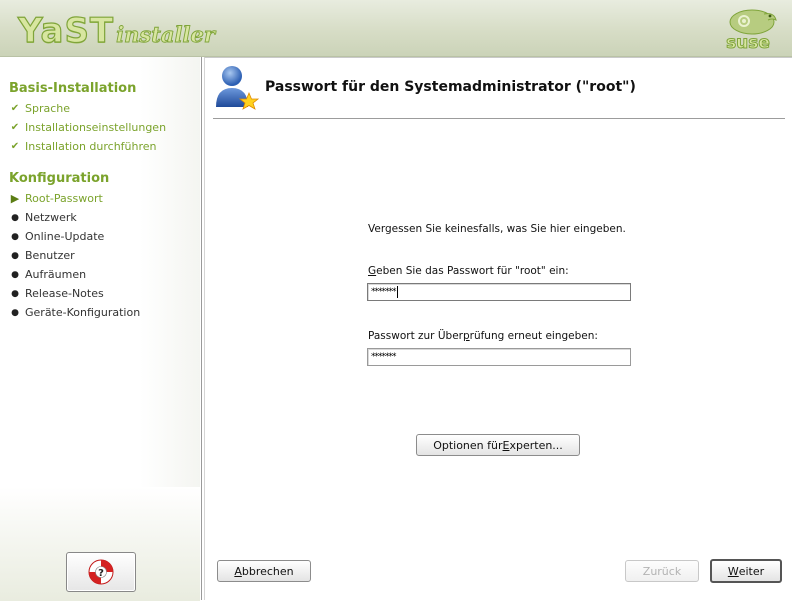 The width and height of the screenshot is (792, 601). I want to click on yast-installer-logo: YaST installer, so click(116, 30).